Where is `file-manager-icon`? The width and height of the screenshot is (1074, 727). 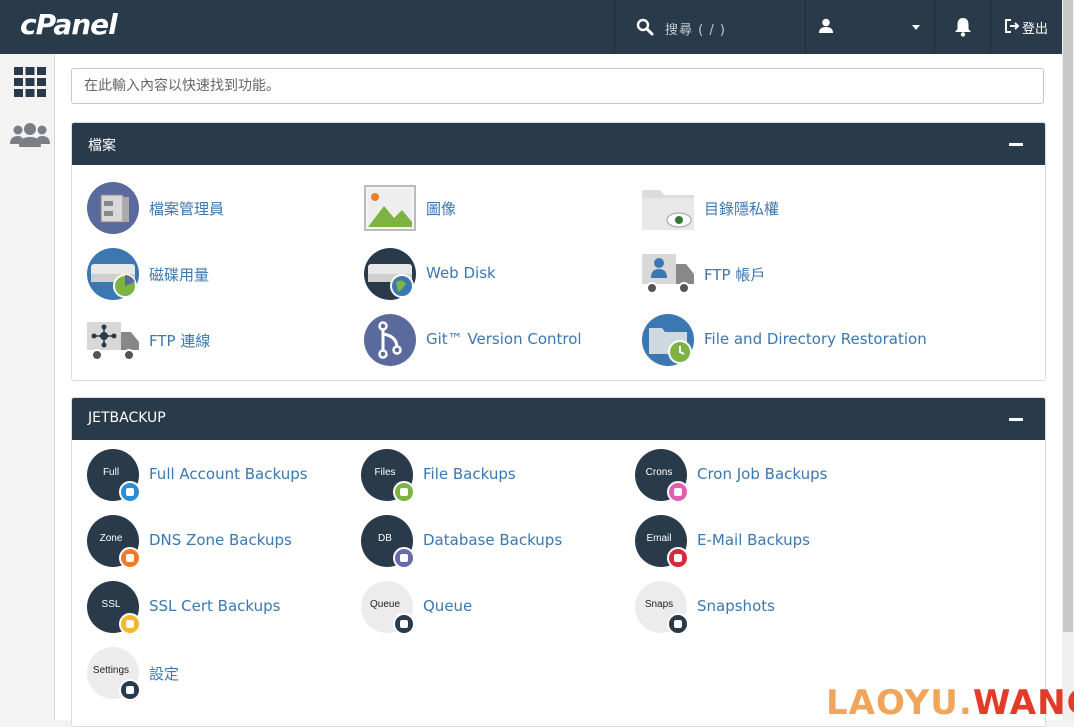 file-manager-icon is located at coordinates (113, 208).